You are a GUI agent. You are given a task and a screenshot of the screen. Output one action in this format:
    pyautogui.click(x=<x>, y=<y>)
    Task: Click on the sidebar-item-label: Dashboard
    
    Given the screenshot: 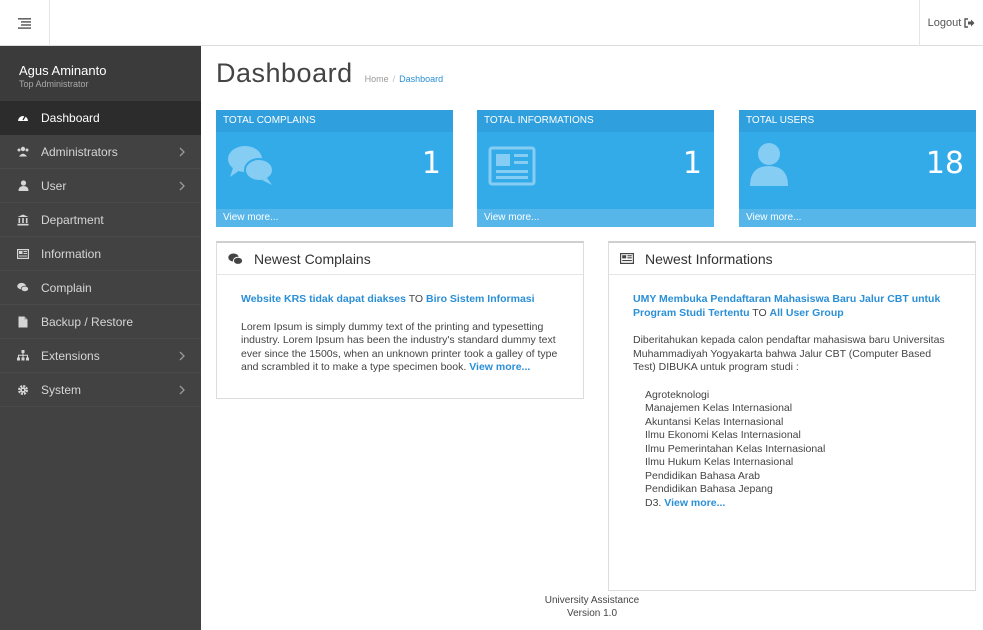 What is the action you would take?
    pyautogui.click(x=70, y=117)
    